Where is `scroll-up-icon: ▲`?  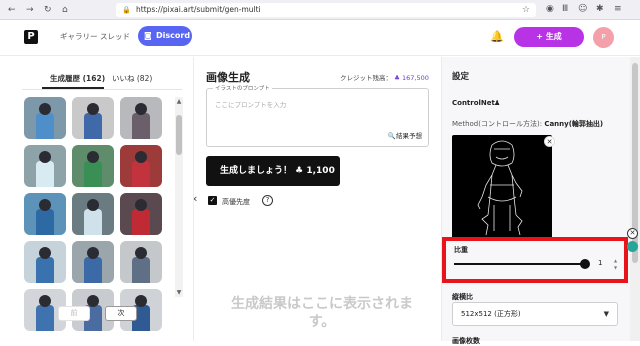
scroll-up-icon: ▲ is located at coordinates (179, 101).